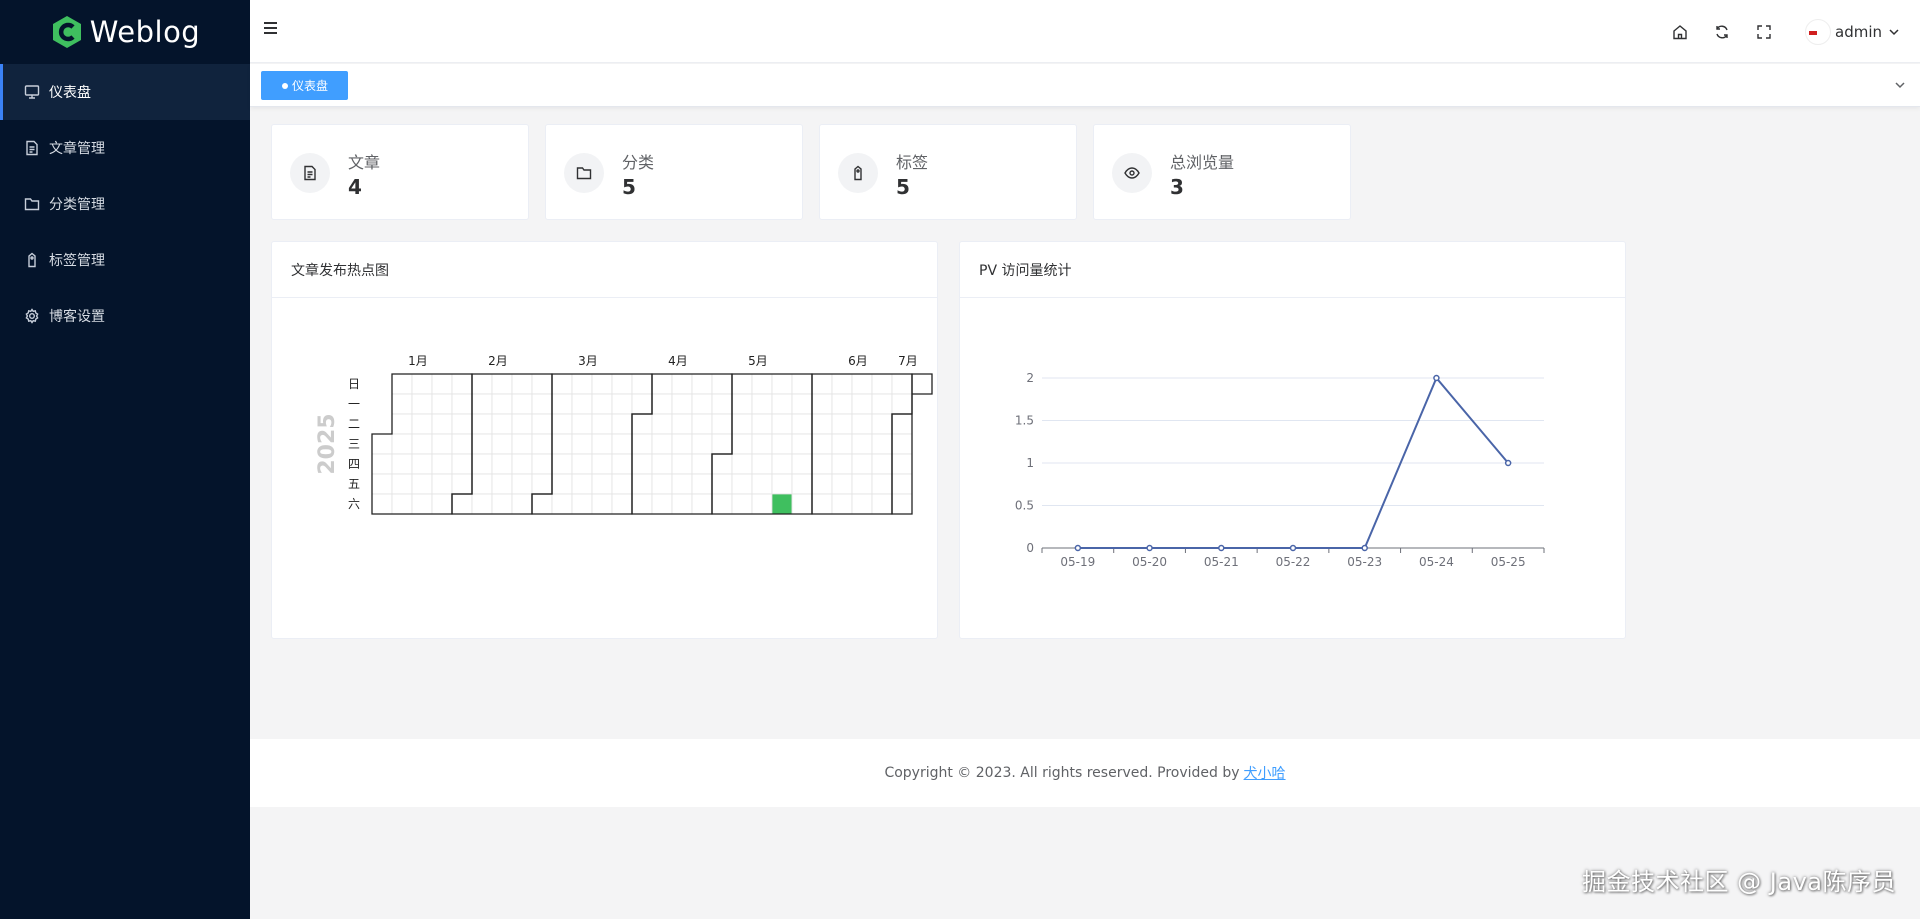 This screenshot has width=1920, height=919. I want to click on stat-card-categories: 分类 5, so click(674, 172).